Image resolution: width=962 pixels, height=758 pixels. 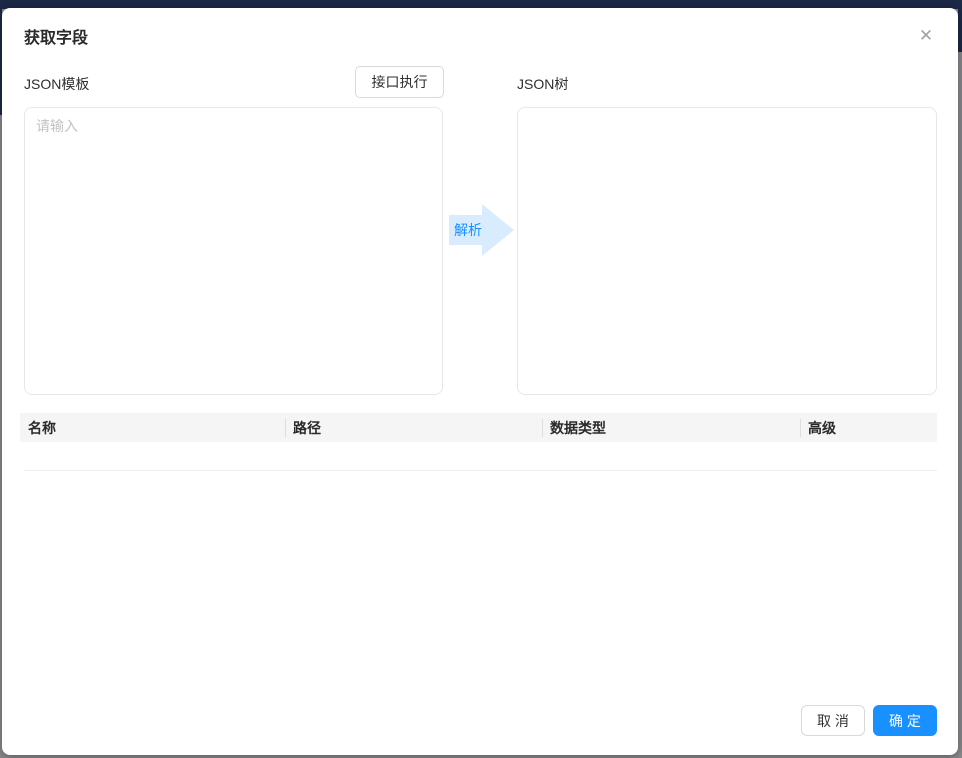 I want to click on column-header-name: 名称, so click(x=42, y=427).